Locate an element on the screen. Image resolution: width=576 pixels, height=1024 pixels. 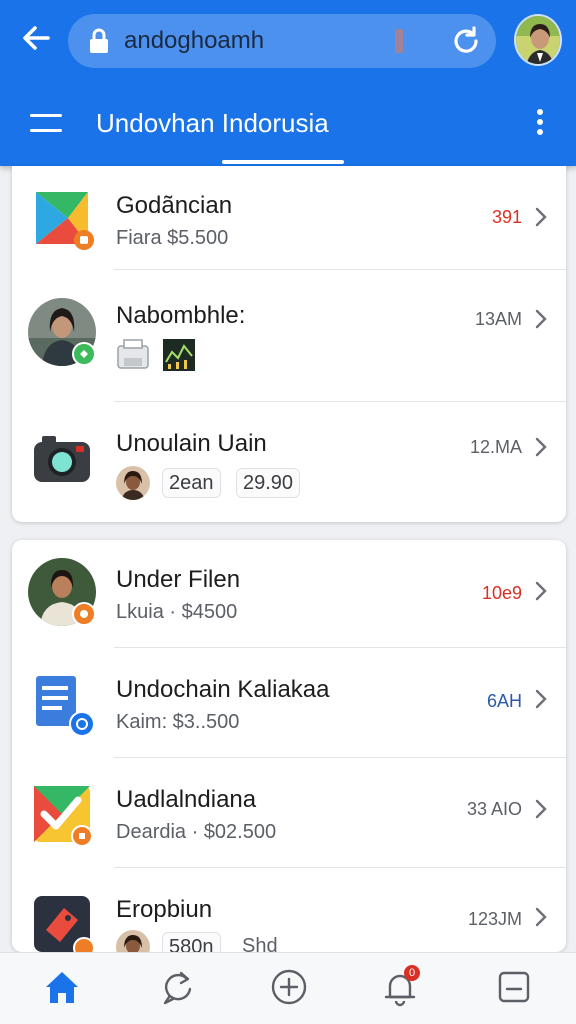
home-icon is located at coordinates (62, 987).